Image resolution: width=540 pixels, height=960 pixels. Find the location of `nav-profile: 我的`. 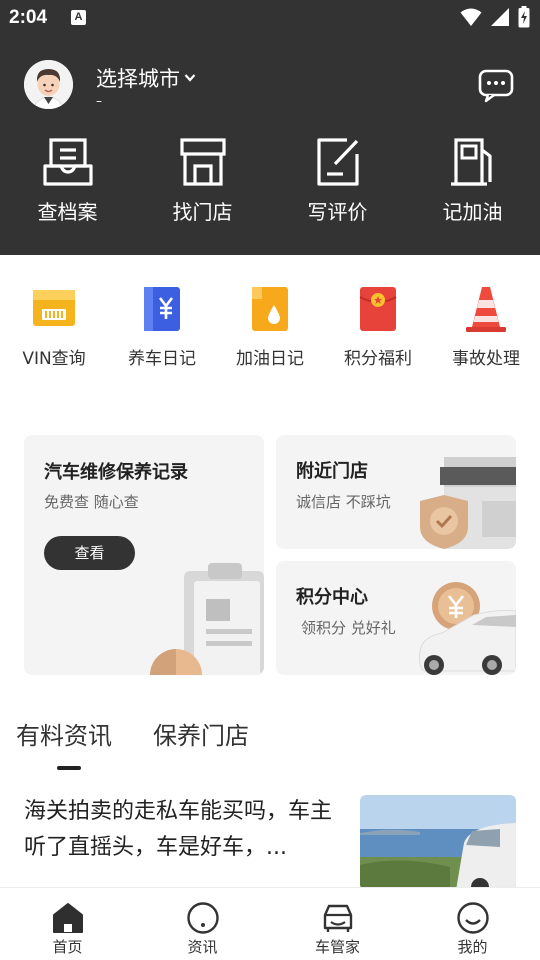

nav-profile: 我的 is located at coordinates (472, 924).